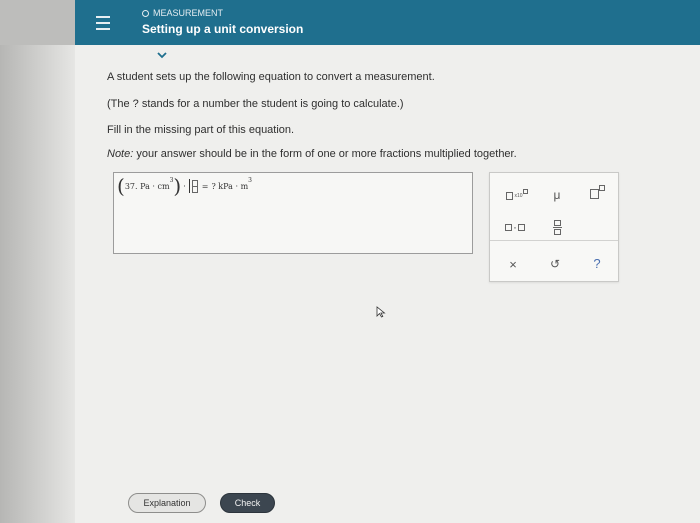 This screenshot has width=700, height=523. Describe the element at coordinates (205, 186) in the screenshot. I see `equals-sign: =` at that location.